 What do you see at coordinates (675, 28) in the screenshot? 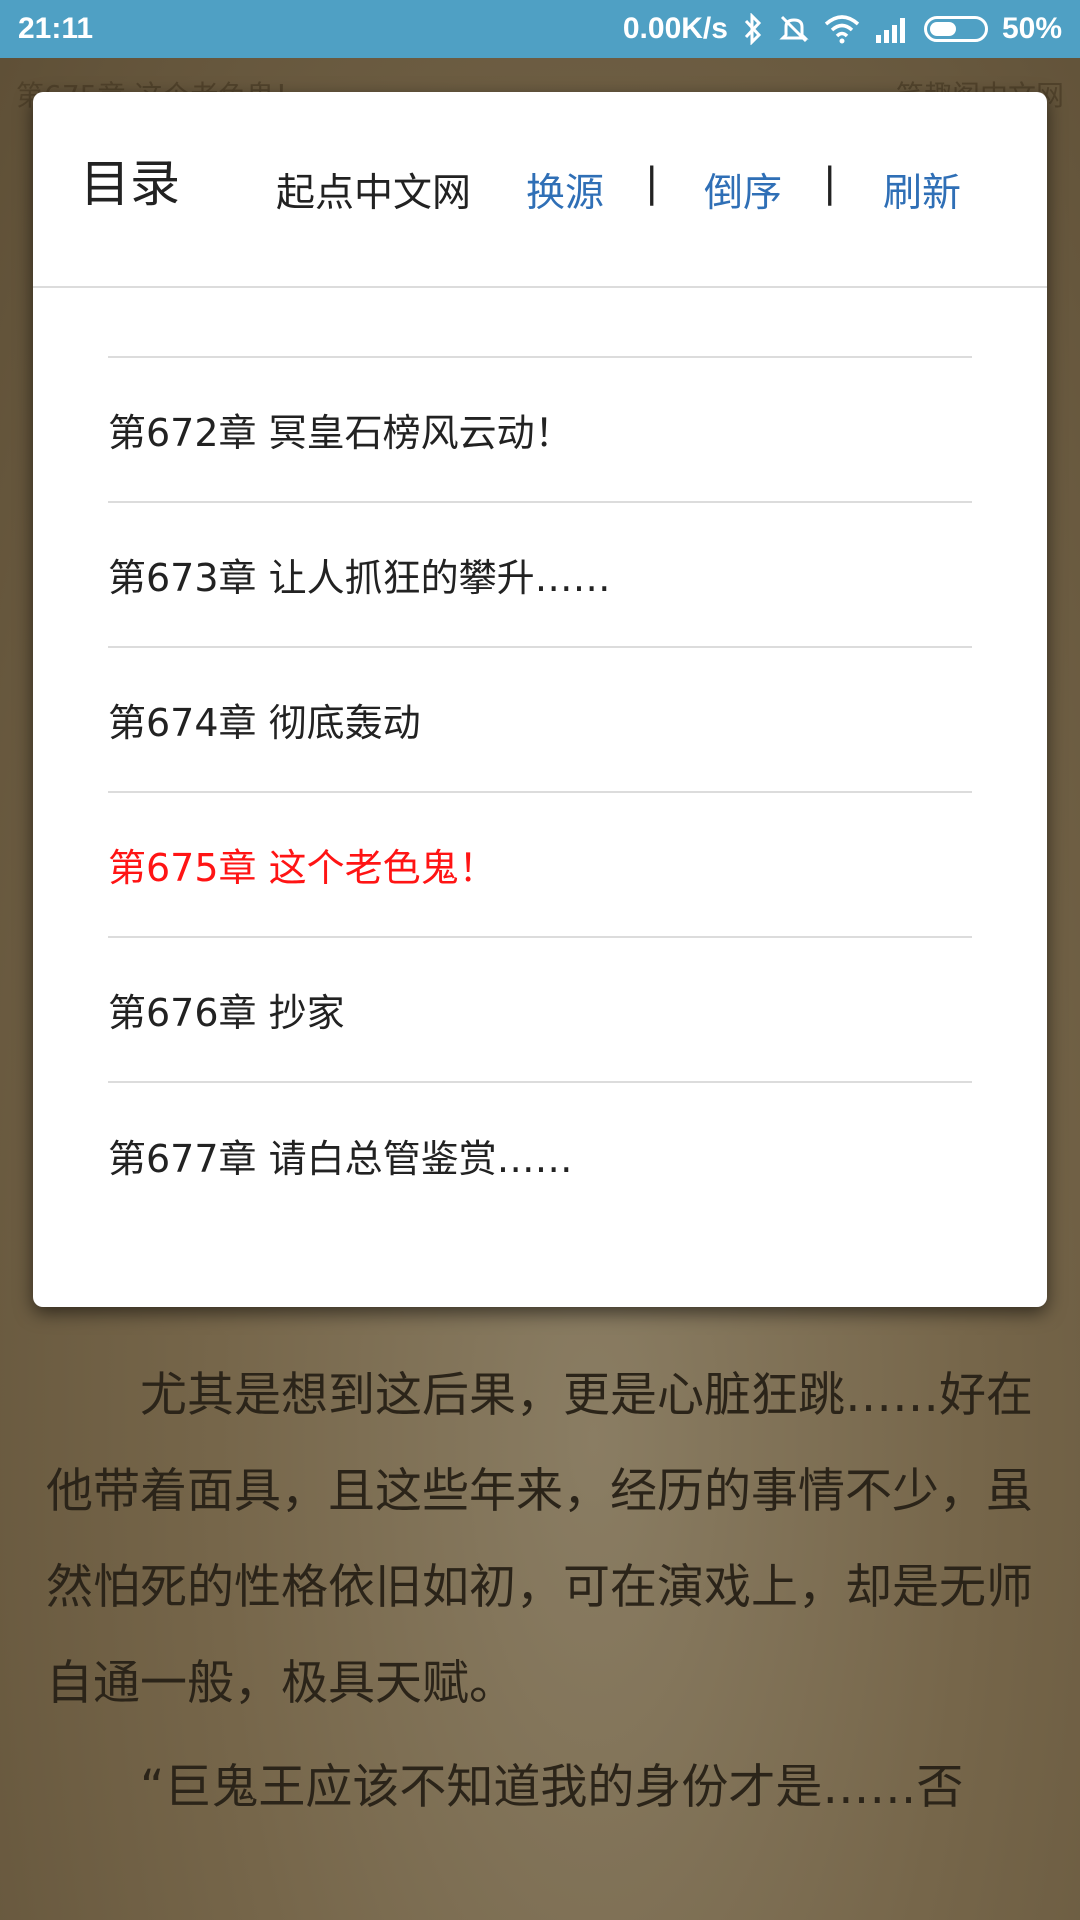
I see `network-speed: 0.00K/s` at bounding box center [675, 28].